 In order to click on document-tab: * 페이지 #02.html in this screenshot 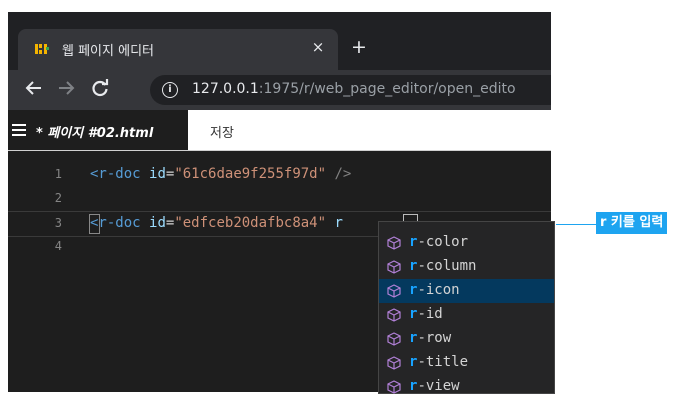, I will do `click(98, 130)`.